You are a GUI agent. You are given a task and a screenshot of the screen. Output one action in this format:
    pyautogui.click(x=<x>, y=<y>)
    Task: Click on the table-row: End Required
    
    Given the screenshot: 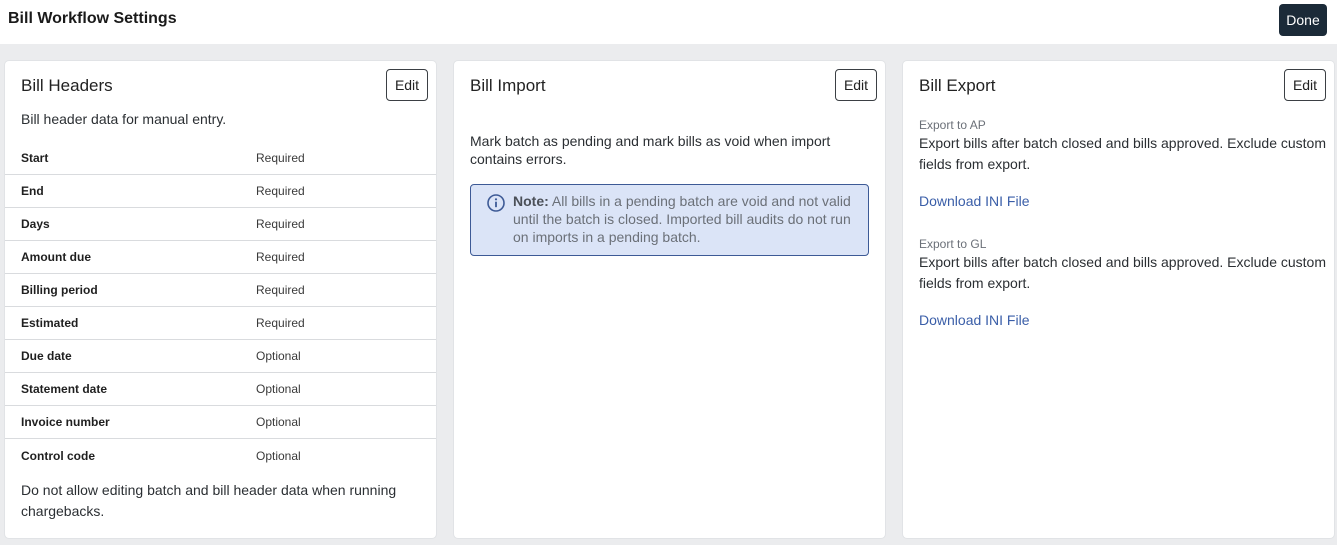 What is the action you would take?
    pyautogui.click(x=220, y=191)
    